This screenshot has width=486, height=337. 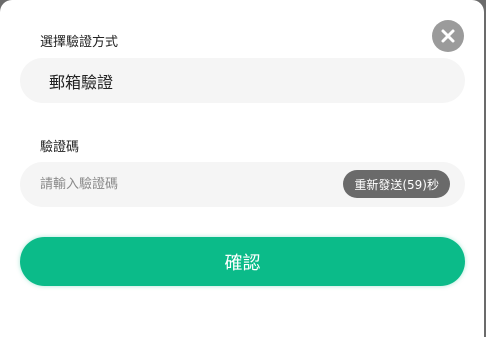 What do you see at coordinates (242, 261) in the screenshot?
I see `confirm-button: 確認` at bounding box center [242, 261].